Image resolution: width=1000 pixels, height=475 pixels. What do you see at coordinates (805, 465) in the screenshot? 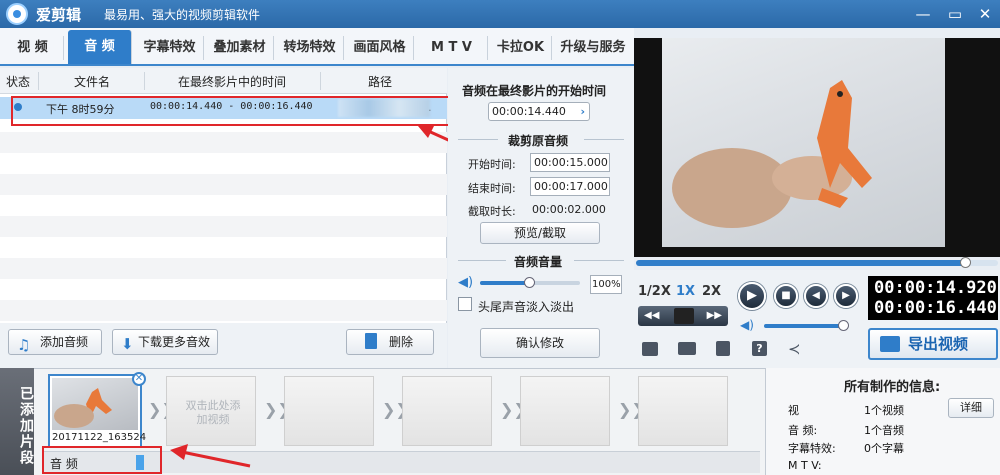
I see `info-label-mtv: M T V:` at bounding box center [805, 465].